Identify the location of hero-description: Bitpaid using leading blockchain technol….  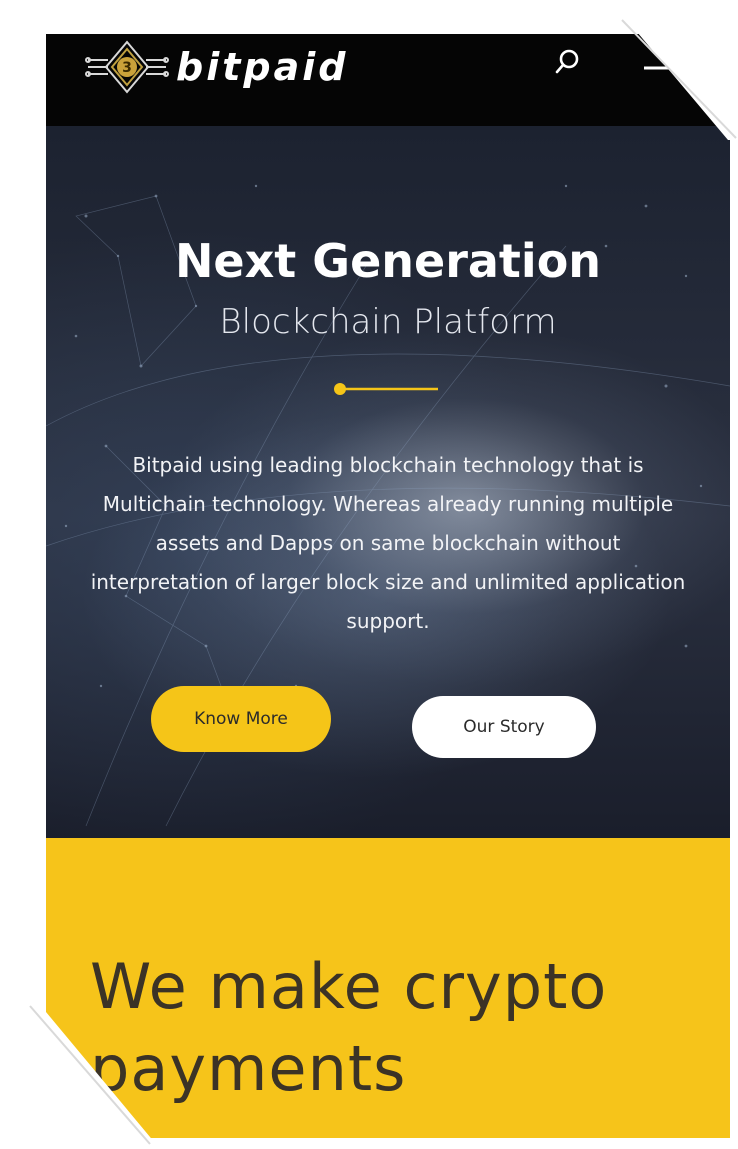
(388, 543).